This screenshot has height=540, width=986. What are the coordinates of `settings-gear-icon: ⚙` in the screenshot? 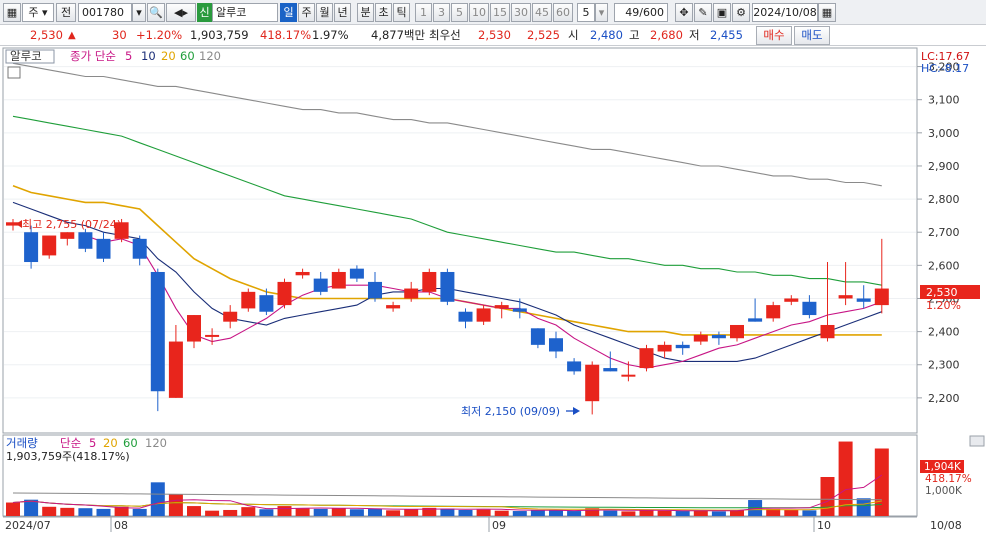 It's located at (741, 12).